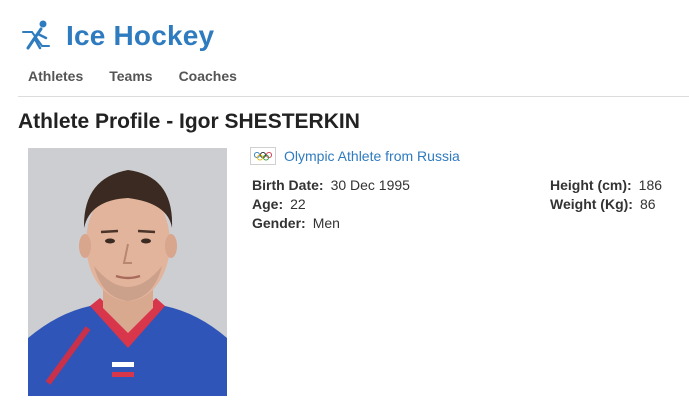 This screenshot has width=689, height=412. I want to click on weight-row: Weight (Kg): 86, so click(606, 204).